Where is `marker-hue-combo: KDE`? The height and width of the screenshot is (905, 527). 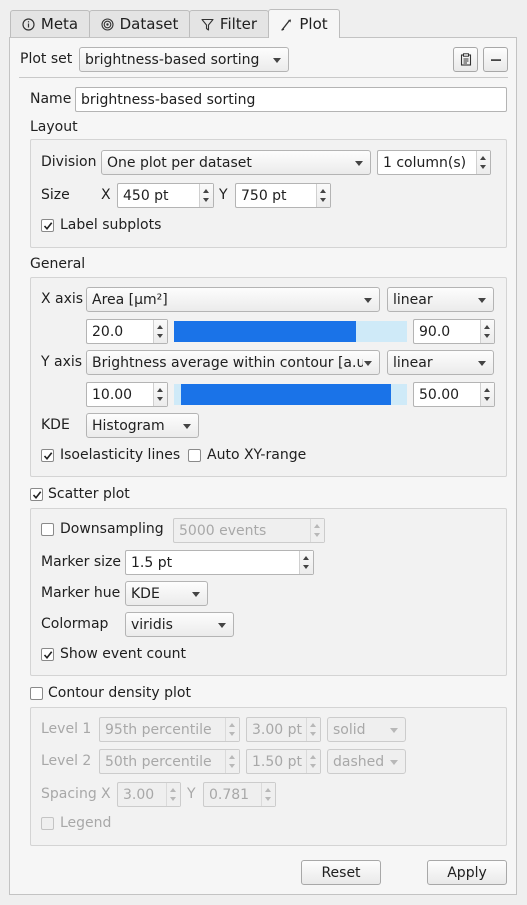 marker-hue-combo: KDE is located at coordinates (166, 593).